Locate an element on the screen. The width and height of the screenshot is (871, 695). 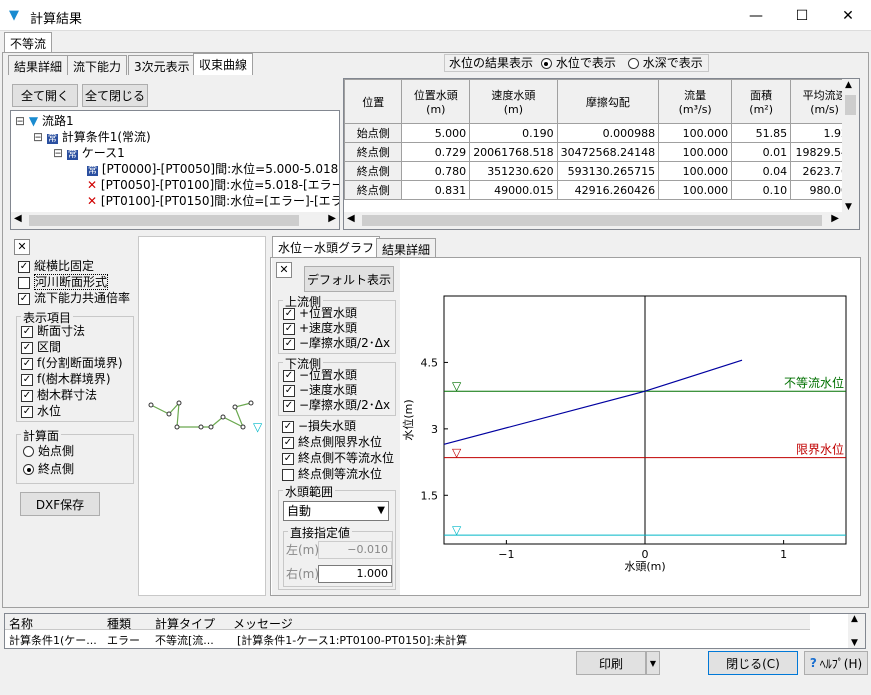
water-level-marker-icon: ▽ is located at coordinates (457, 453).